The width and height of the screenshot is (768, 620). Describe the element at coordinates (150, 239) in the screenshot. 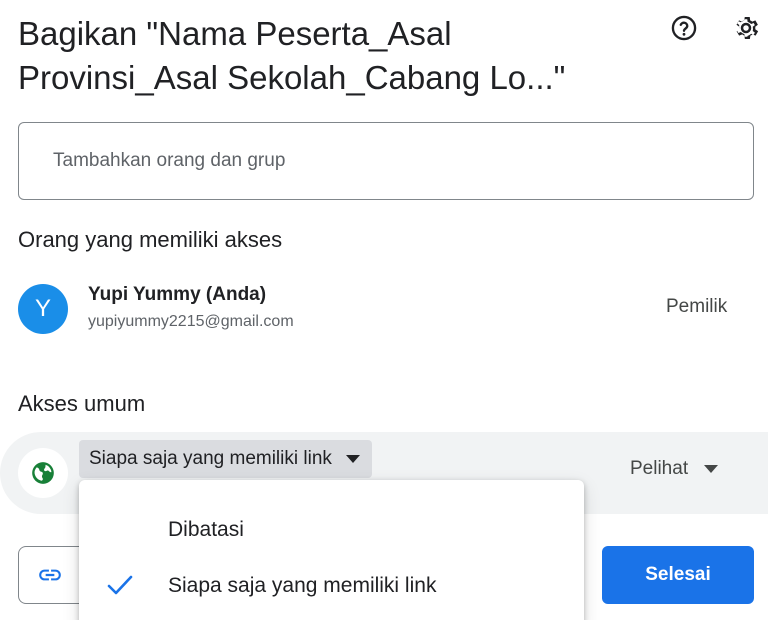

I see `people-with-access-title: Orang yang memiliki akses` at that location.